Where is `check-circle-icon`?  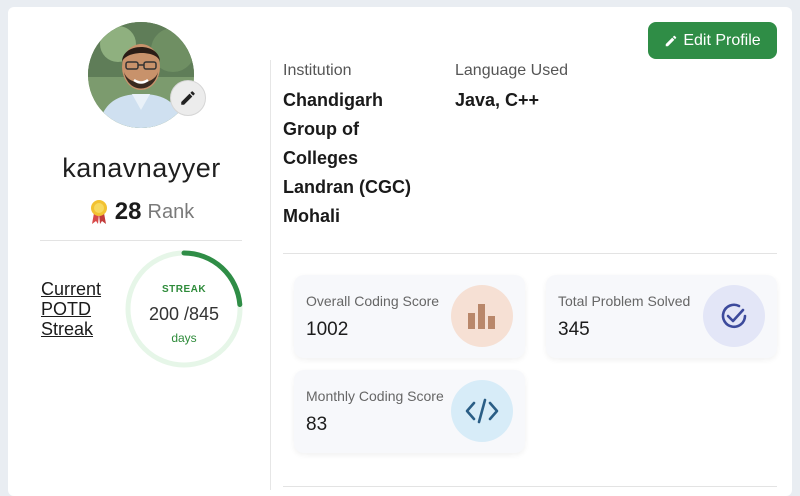 check-circle-icon is located at coordinates (734, 316).